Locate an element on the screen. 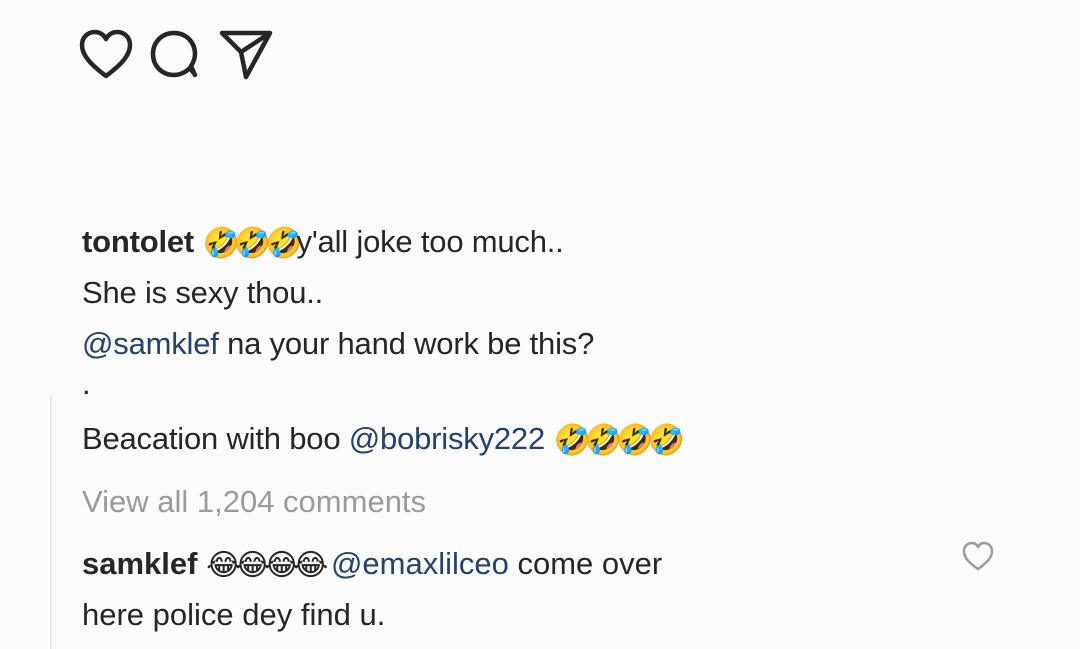  mention-link-emaxlilceo: @emaxlilceo is located at coordinates (420, 563).